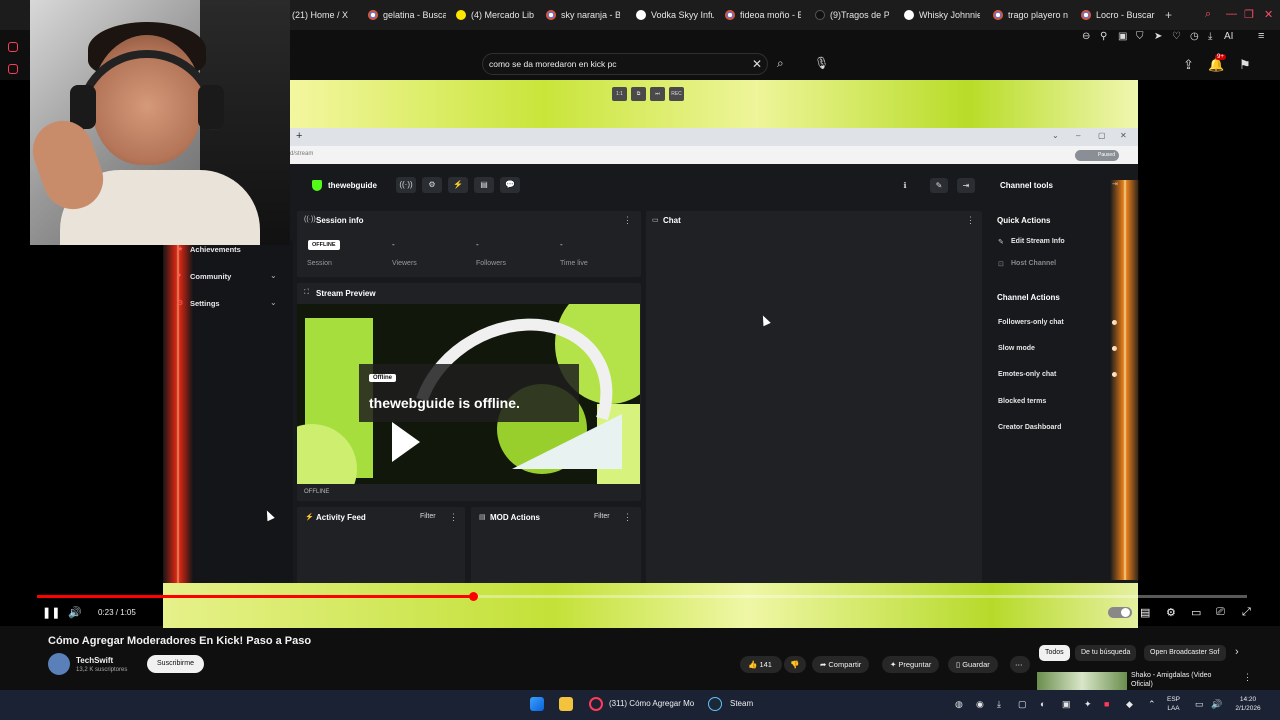  What do you see at coordinates (757, 64) in the screenshot?
I see `clear-search-icon: ✕` at bounding box center [757, 64].